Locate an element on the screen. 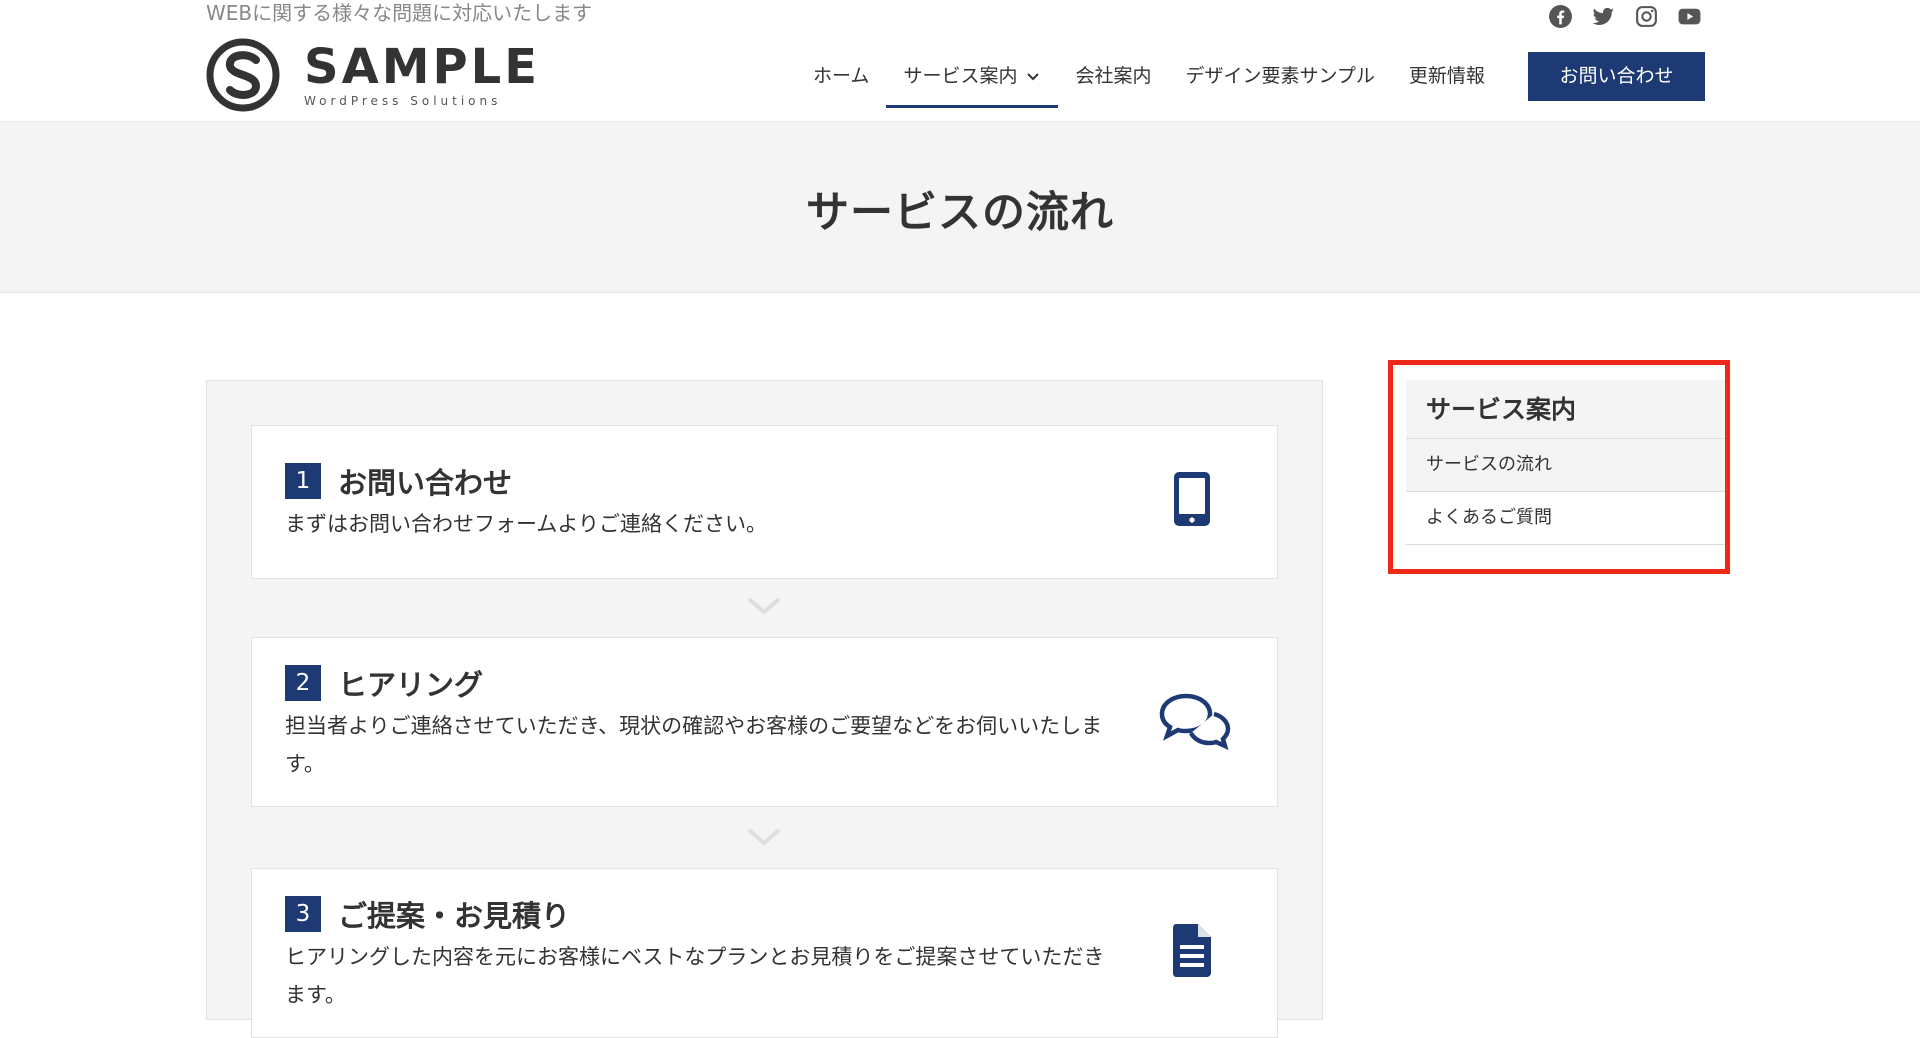  logo-mark-icon is located at coordinates (243, 75).